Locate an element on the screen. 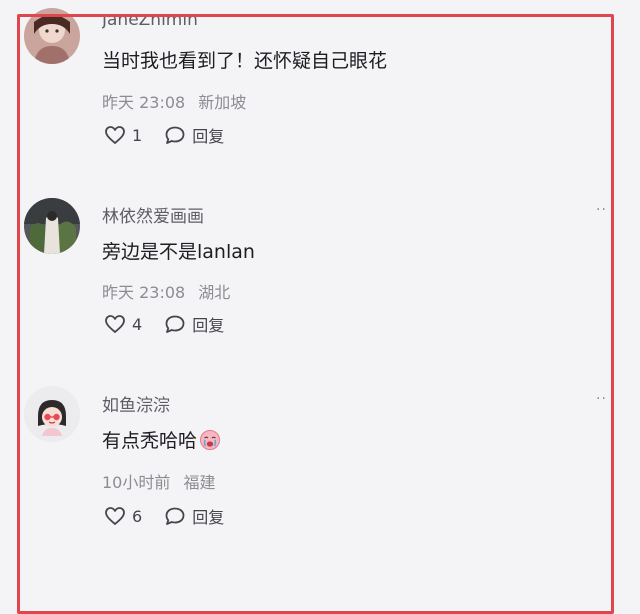 The image size is (640, 614). comment-meta: 10小时前 福建 is located at coordinates (158, 481).